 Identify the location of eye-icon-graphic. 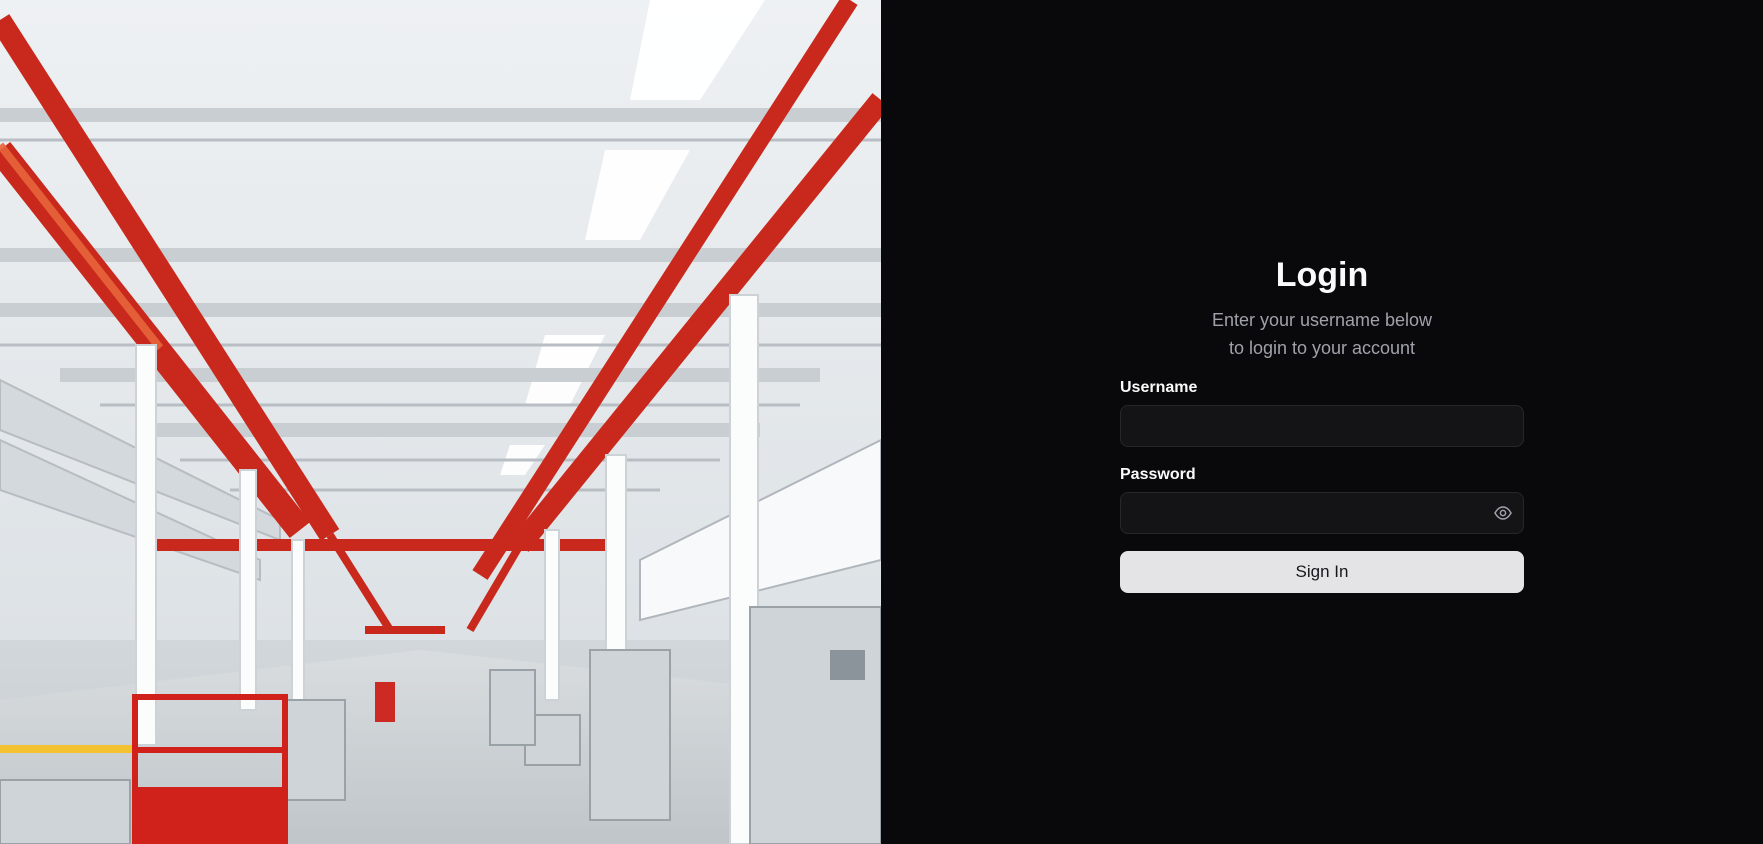
(1503, 513).